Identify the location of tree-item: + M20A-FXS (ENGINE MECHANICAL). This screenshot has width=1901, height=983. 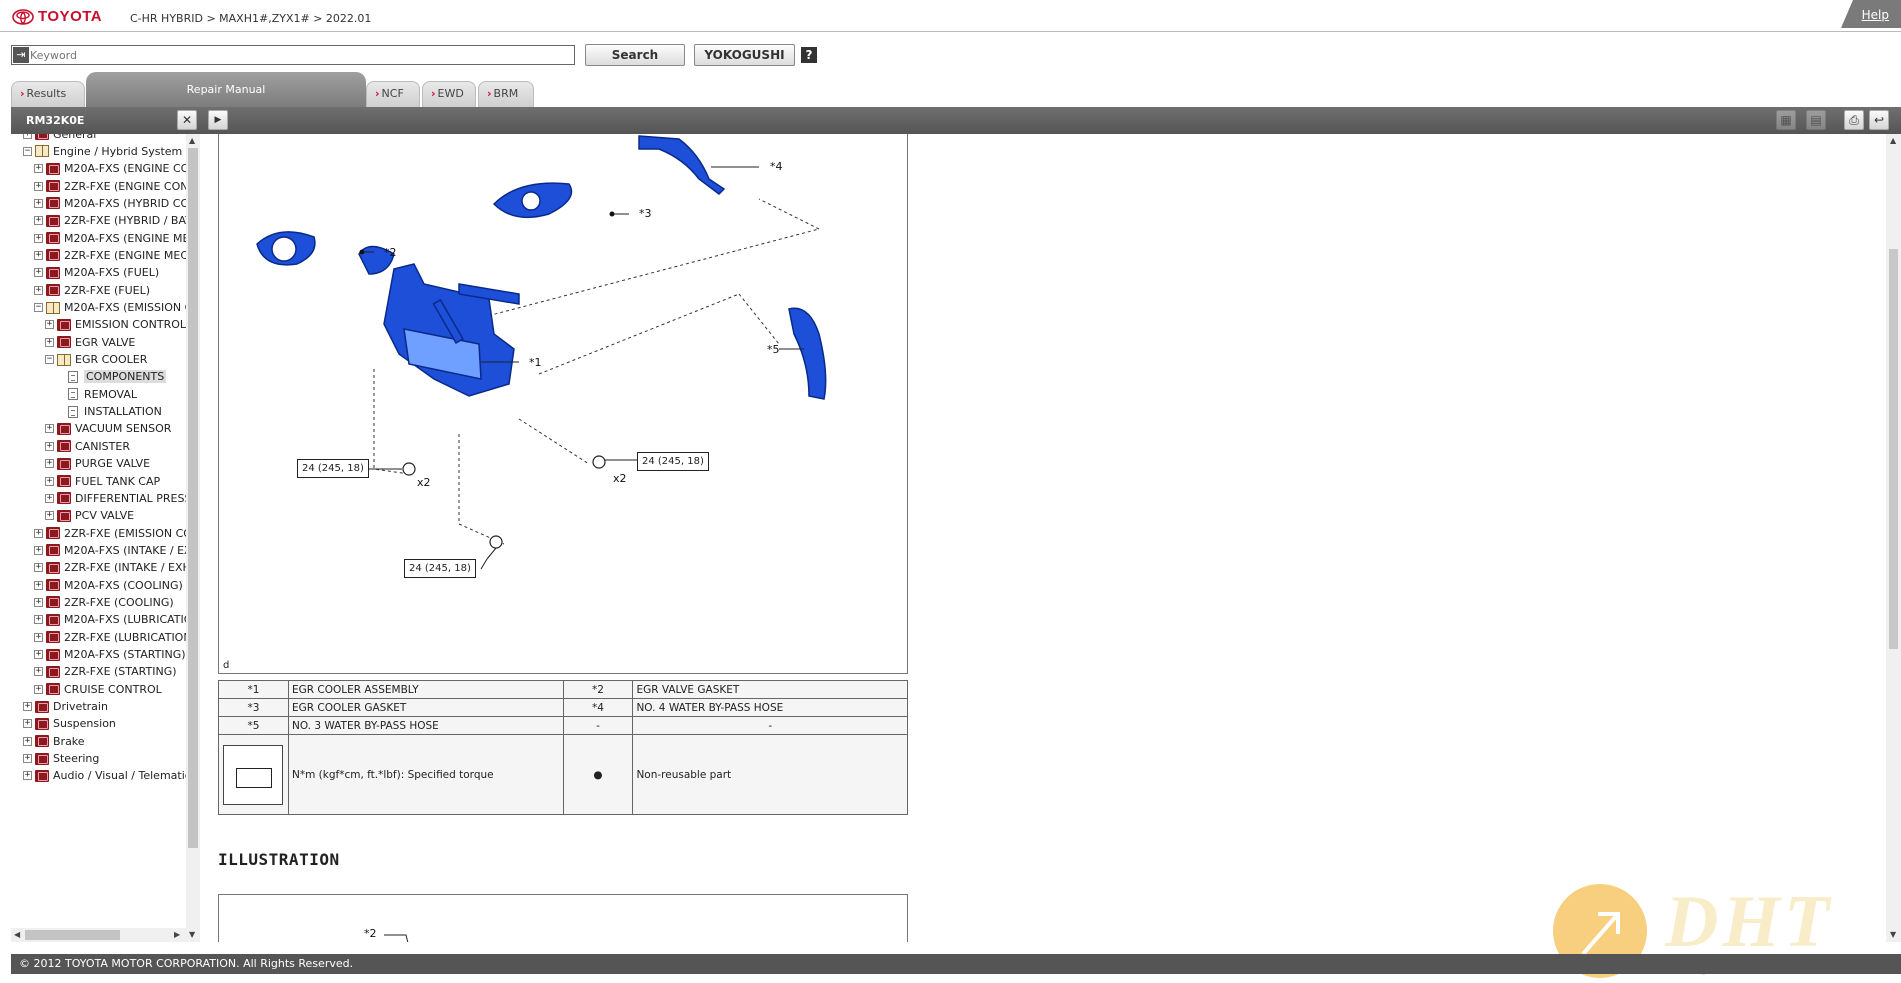
(116, 238).